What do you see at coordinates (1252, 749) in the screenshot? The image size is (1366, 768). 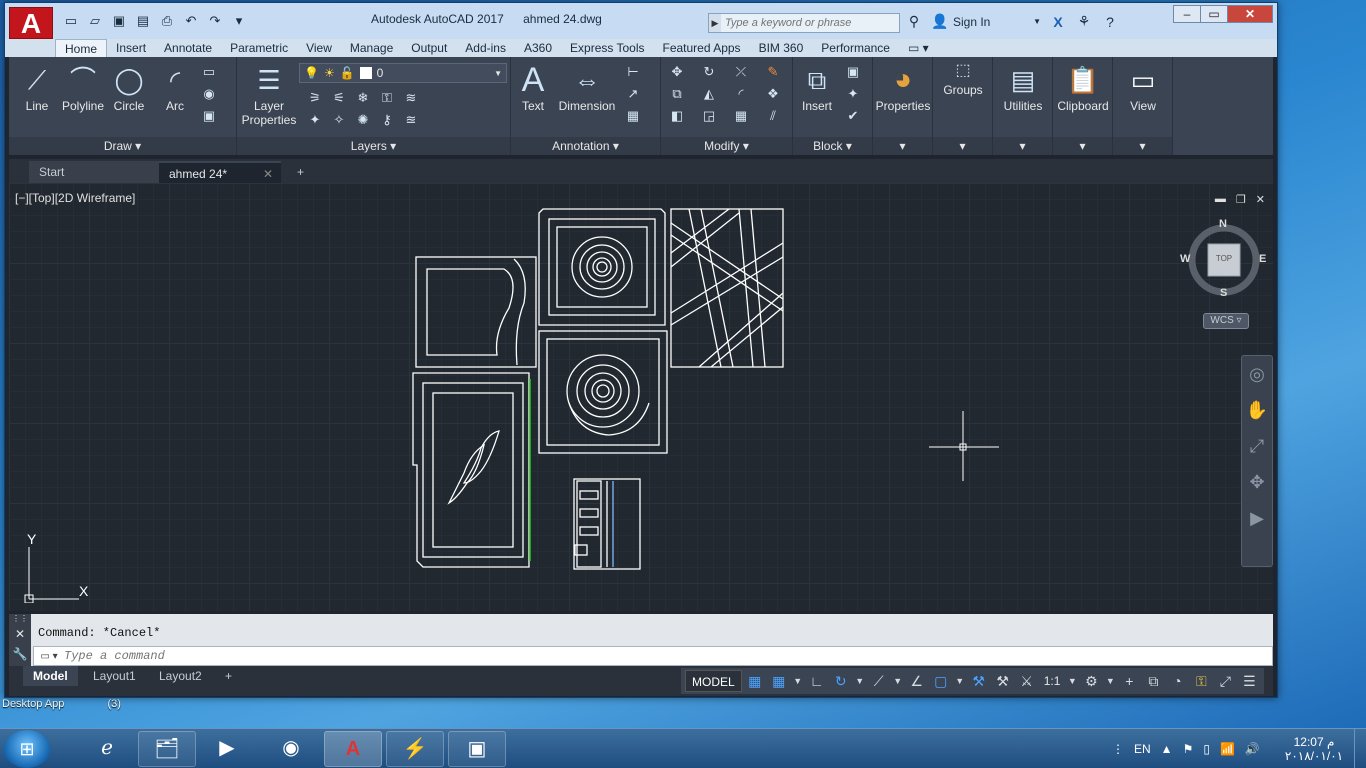 I see `volume-icon: 🔊` at bounding box center [1252, 749].